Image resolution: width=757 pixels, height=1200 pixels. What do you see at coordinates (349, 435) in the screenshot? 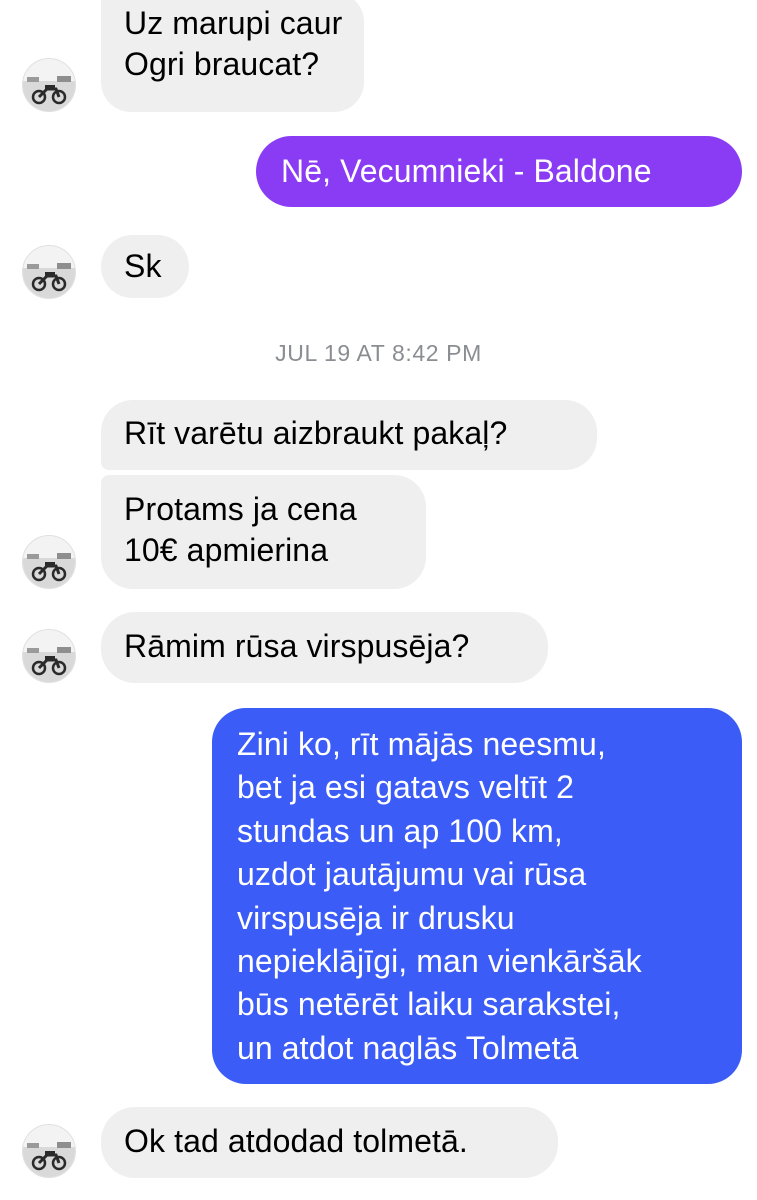
I see `incoming-message-bubble: Rīt varētu aizbraukt pakaļ?` at bounding box center [349, 435].